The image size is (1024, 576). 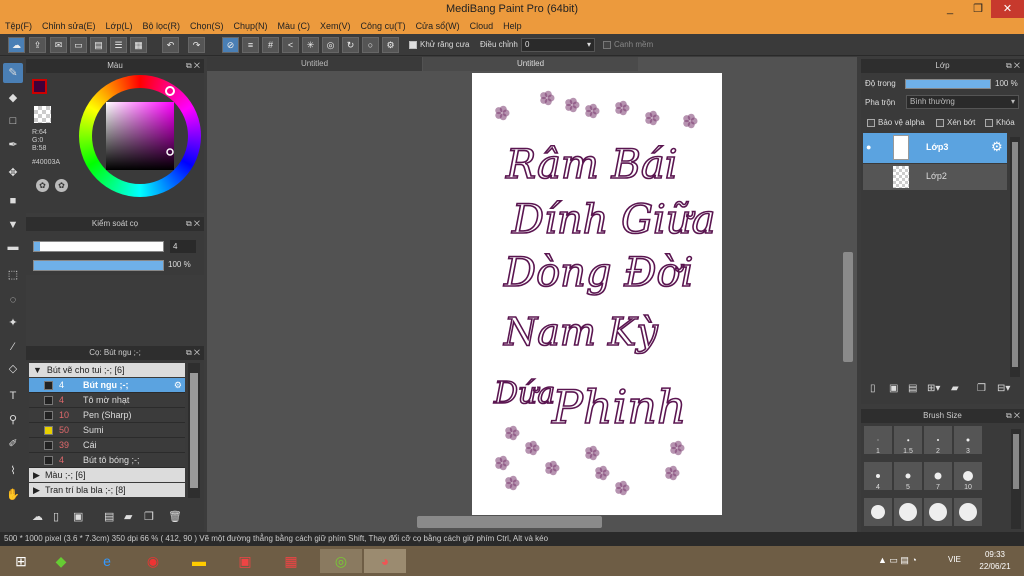 I want to click on eye-icon: ●, so click(x=868, y=147).